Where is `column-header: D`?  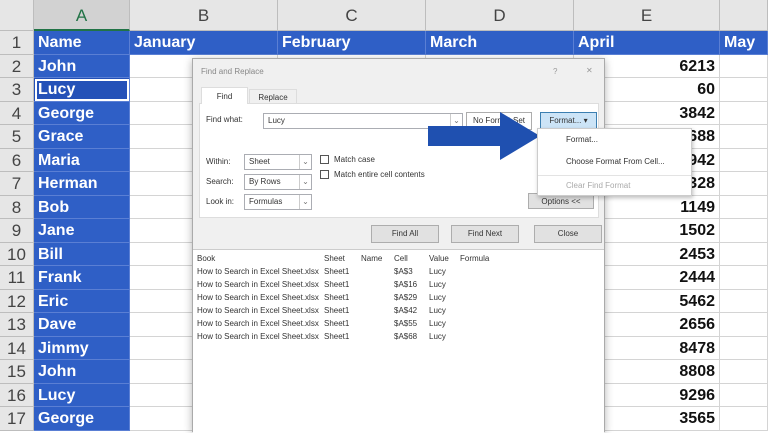
column-header: D is located at coordinates (500, 15).